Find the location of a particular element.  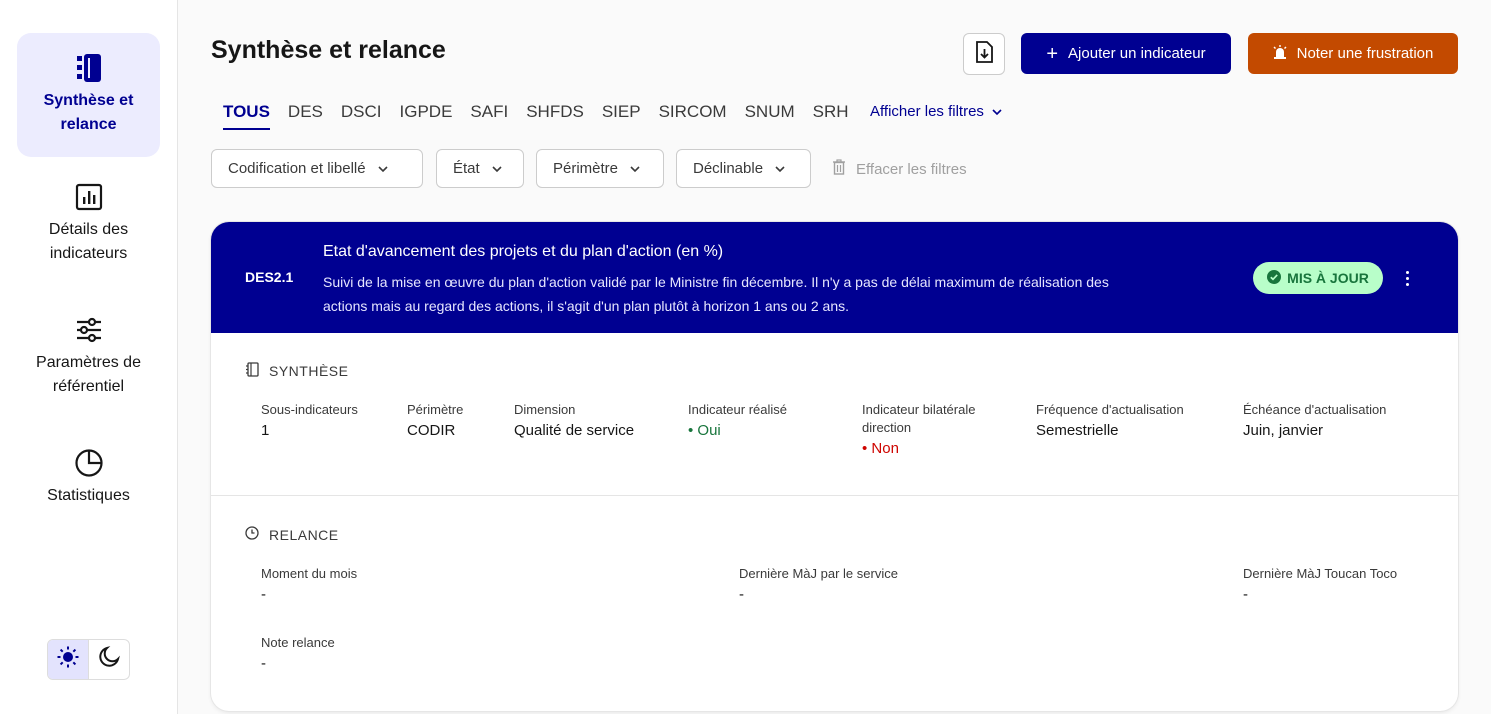

indicator-code: DES2.1 is located at coordinates (269, 277).